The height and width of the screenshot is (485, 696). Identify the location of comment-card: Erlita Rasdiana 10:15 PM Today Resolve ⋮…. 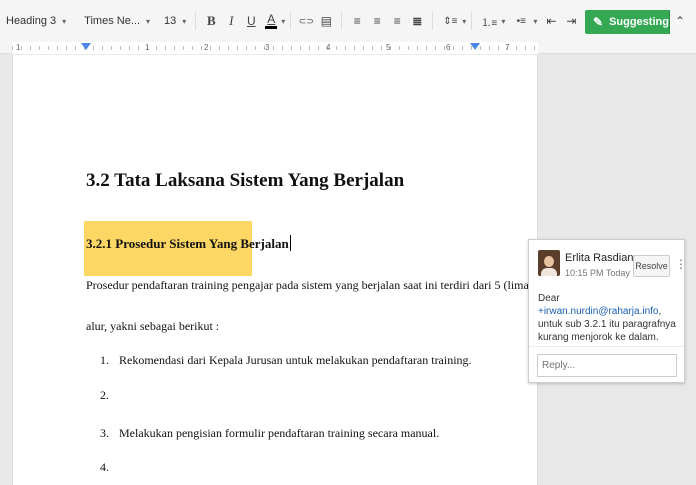
(607, 311).